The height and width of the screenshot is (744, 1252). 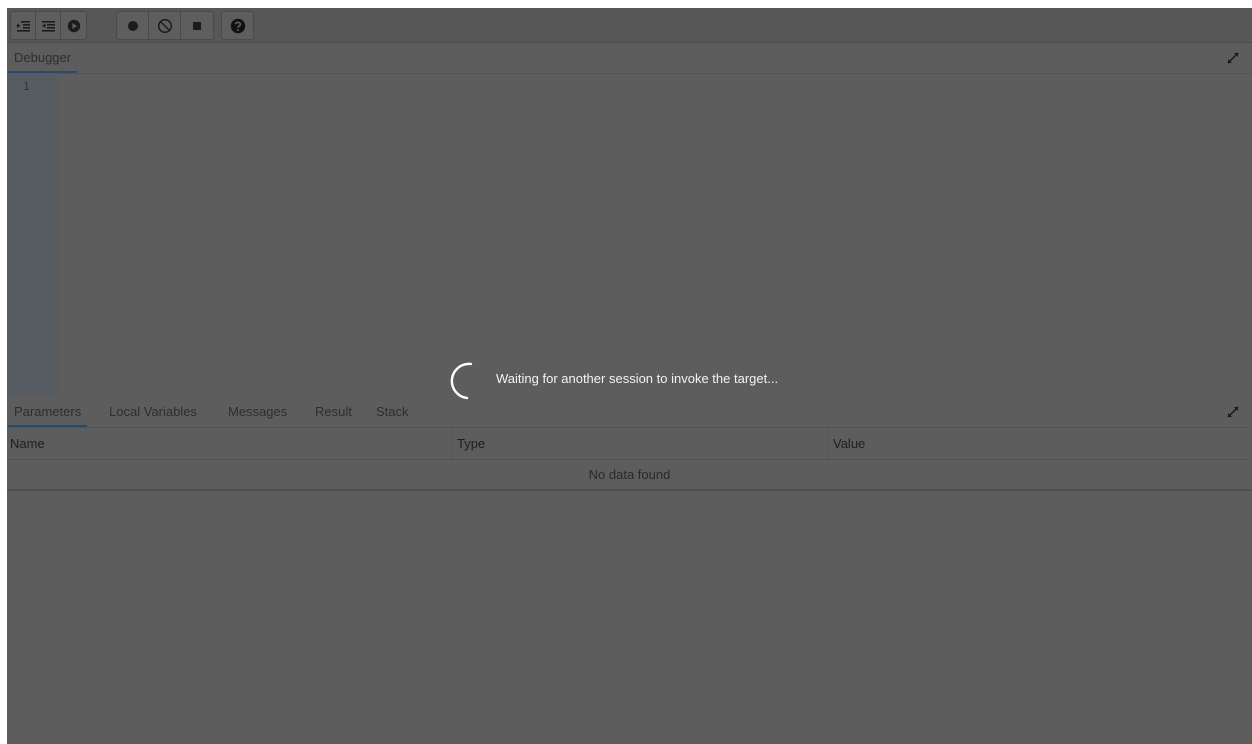 I want to click on clear-breakpoints-icon, so click(x=164, y=25).